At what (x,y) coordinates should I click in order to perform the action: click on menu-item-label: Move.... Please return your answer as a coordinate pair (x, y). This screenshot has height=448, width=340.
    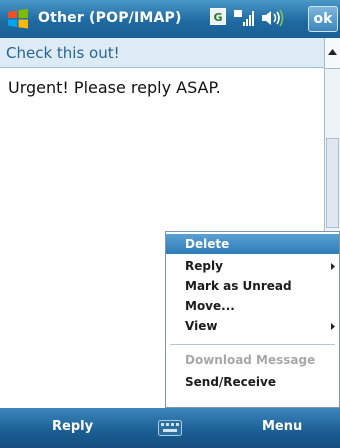
    Looking at the image, I should click on (210, 306).